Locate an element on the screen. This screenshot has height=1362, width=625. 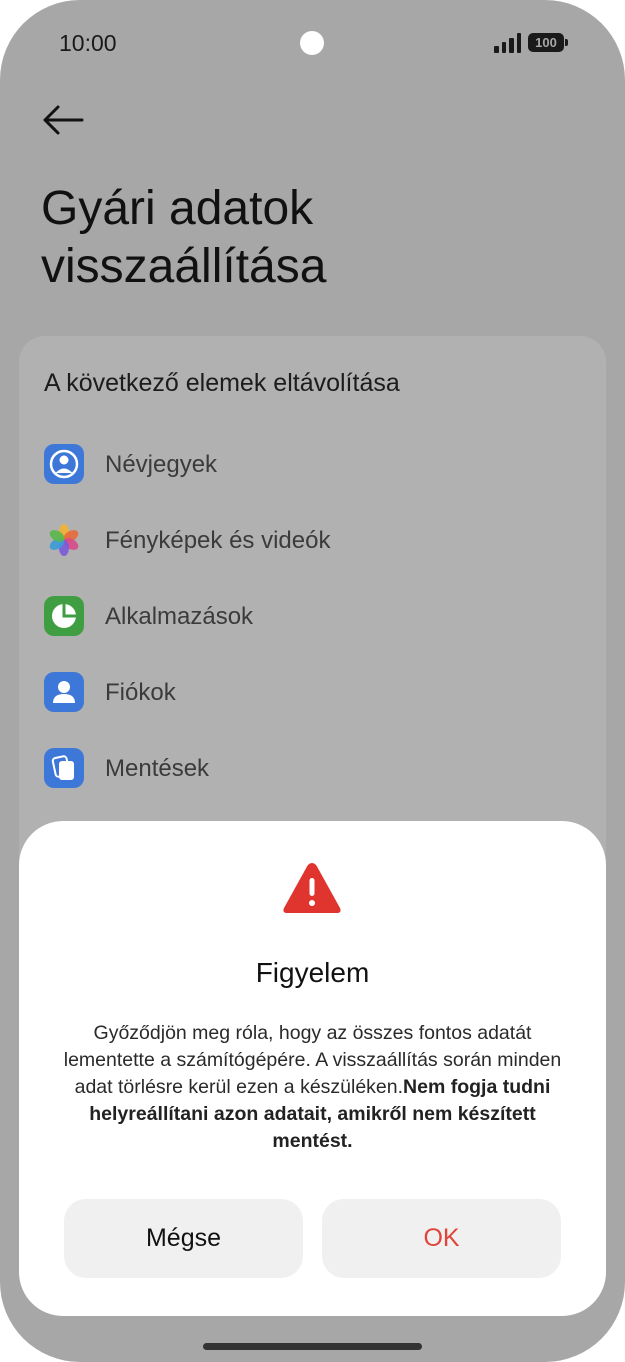
list-item-label: Alkalmazások is located at coordinates (179, 616).